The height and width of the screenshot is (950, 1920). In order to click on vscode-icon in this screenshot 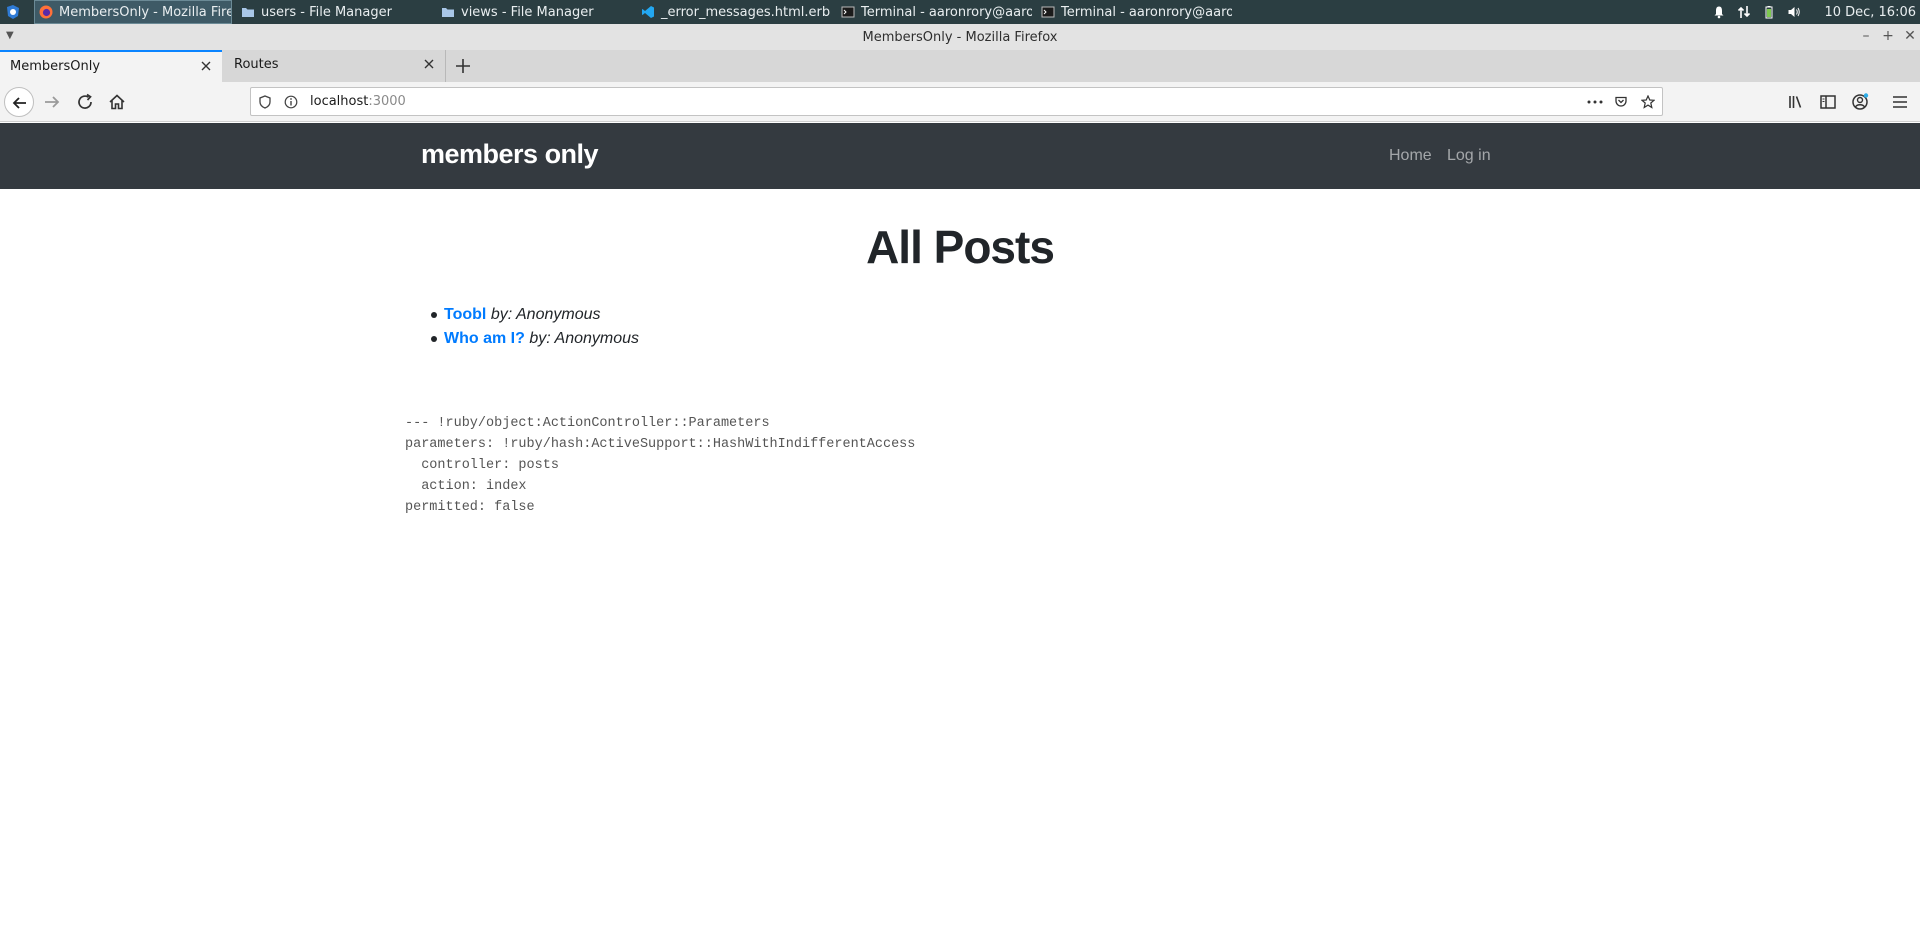, I will do `click(648, 12)`.